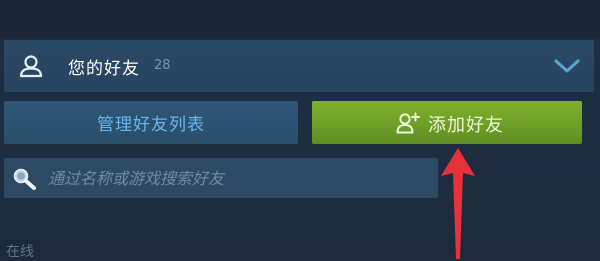 The image size is (600, 261). I want to click on friend-search-input, so click(238, 178).